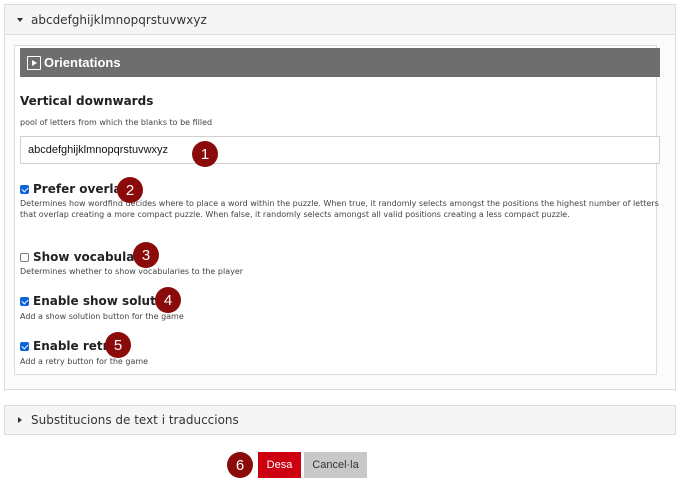 This screenshot has height=484, width=700. Describe the element at coordinates (20, 420) in the screenshot. I see `caret-right-icon` at that location.